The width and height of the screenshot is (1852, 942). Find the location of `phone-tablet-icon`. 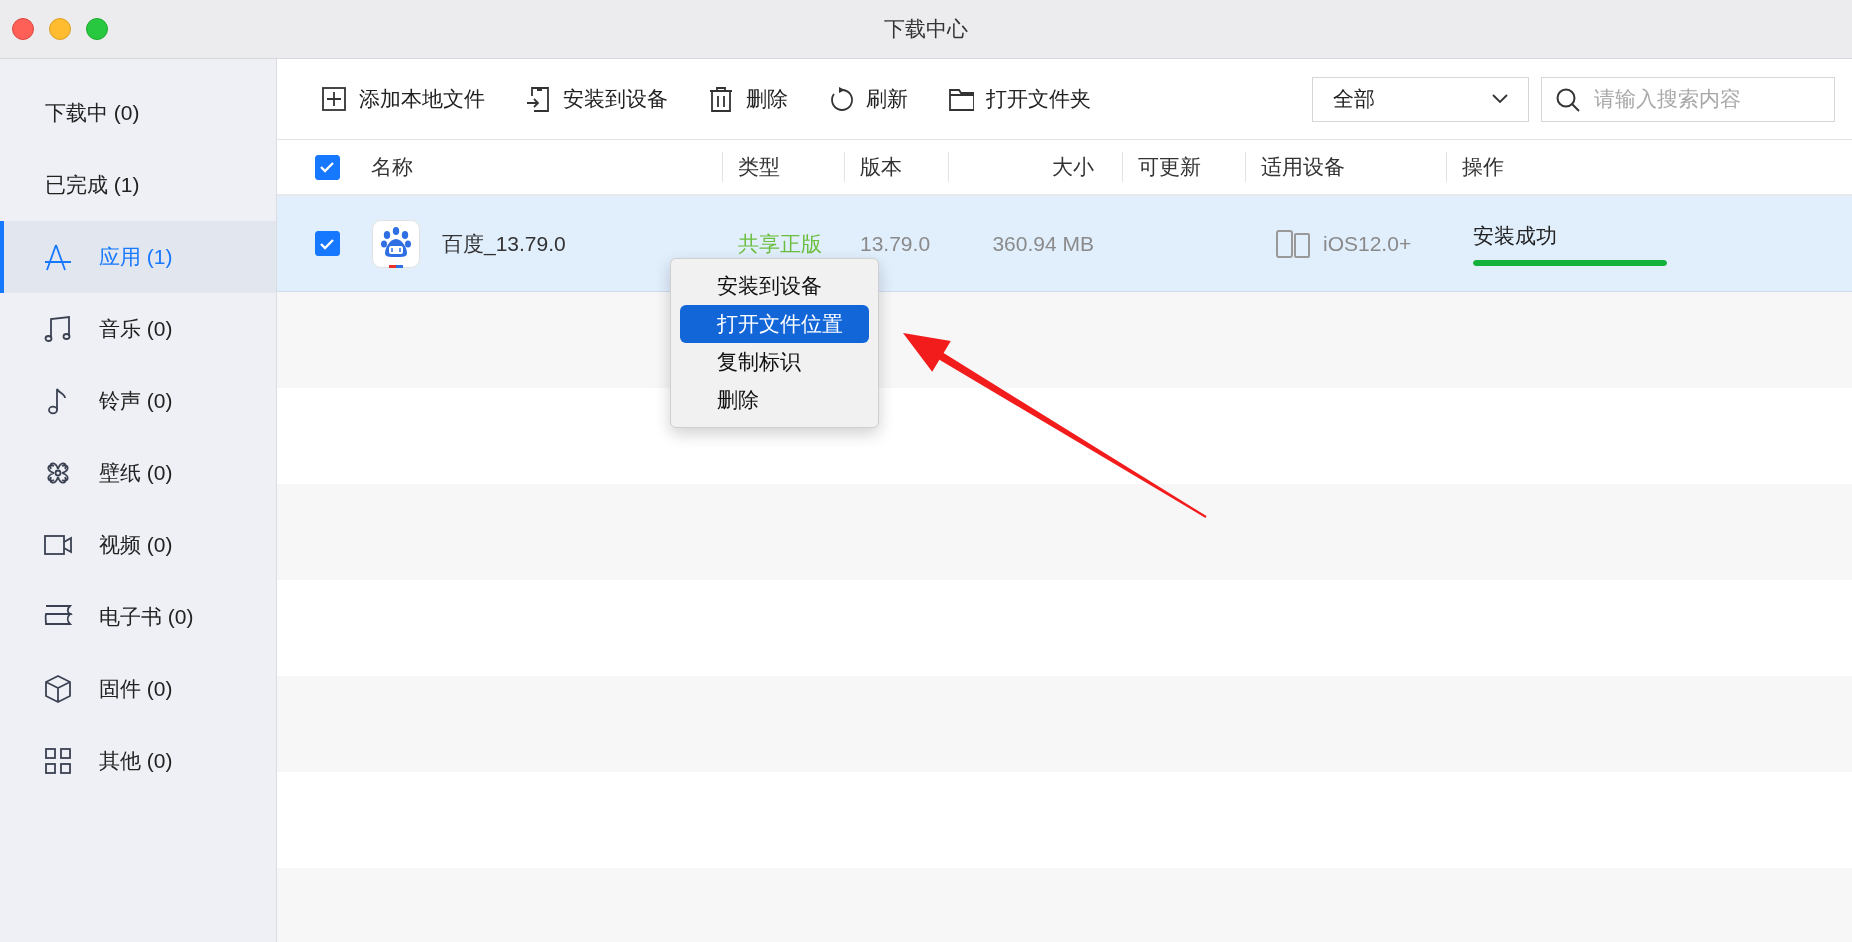

phone-tablet-icon is located at coordinates (1293, 243).